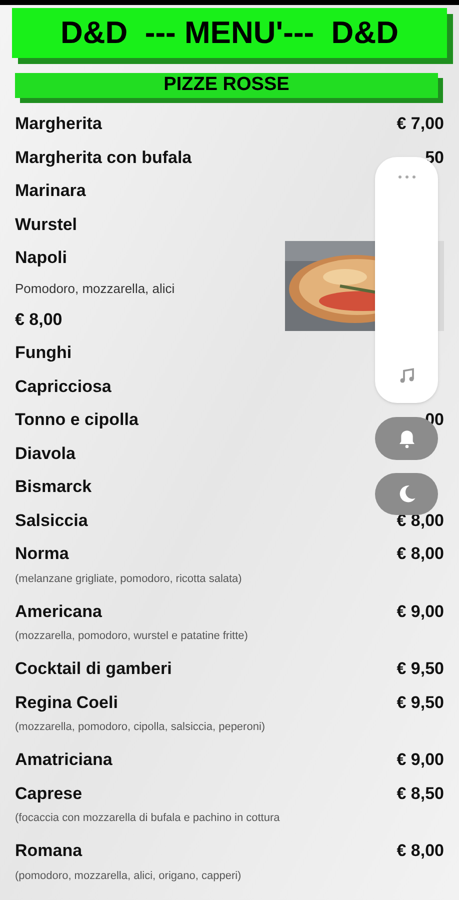  Describe the element at coordinates (420, 793) in the screenshot. I see `price-text: € 8,50` at that location.